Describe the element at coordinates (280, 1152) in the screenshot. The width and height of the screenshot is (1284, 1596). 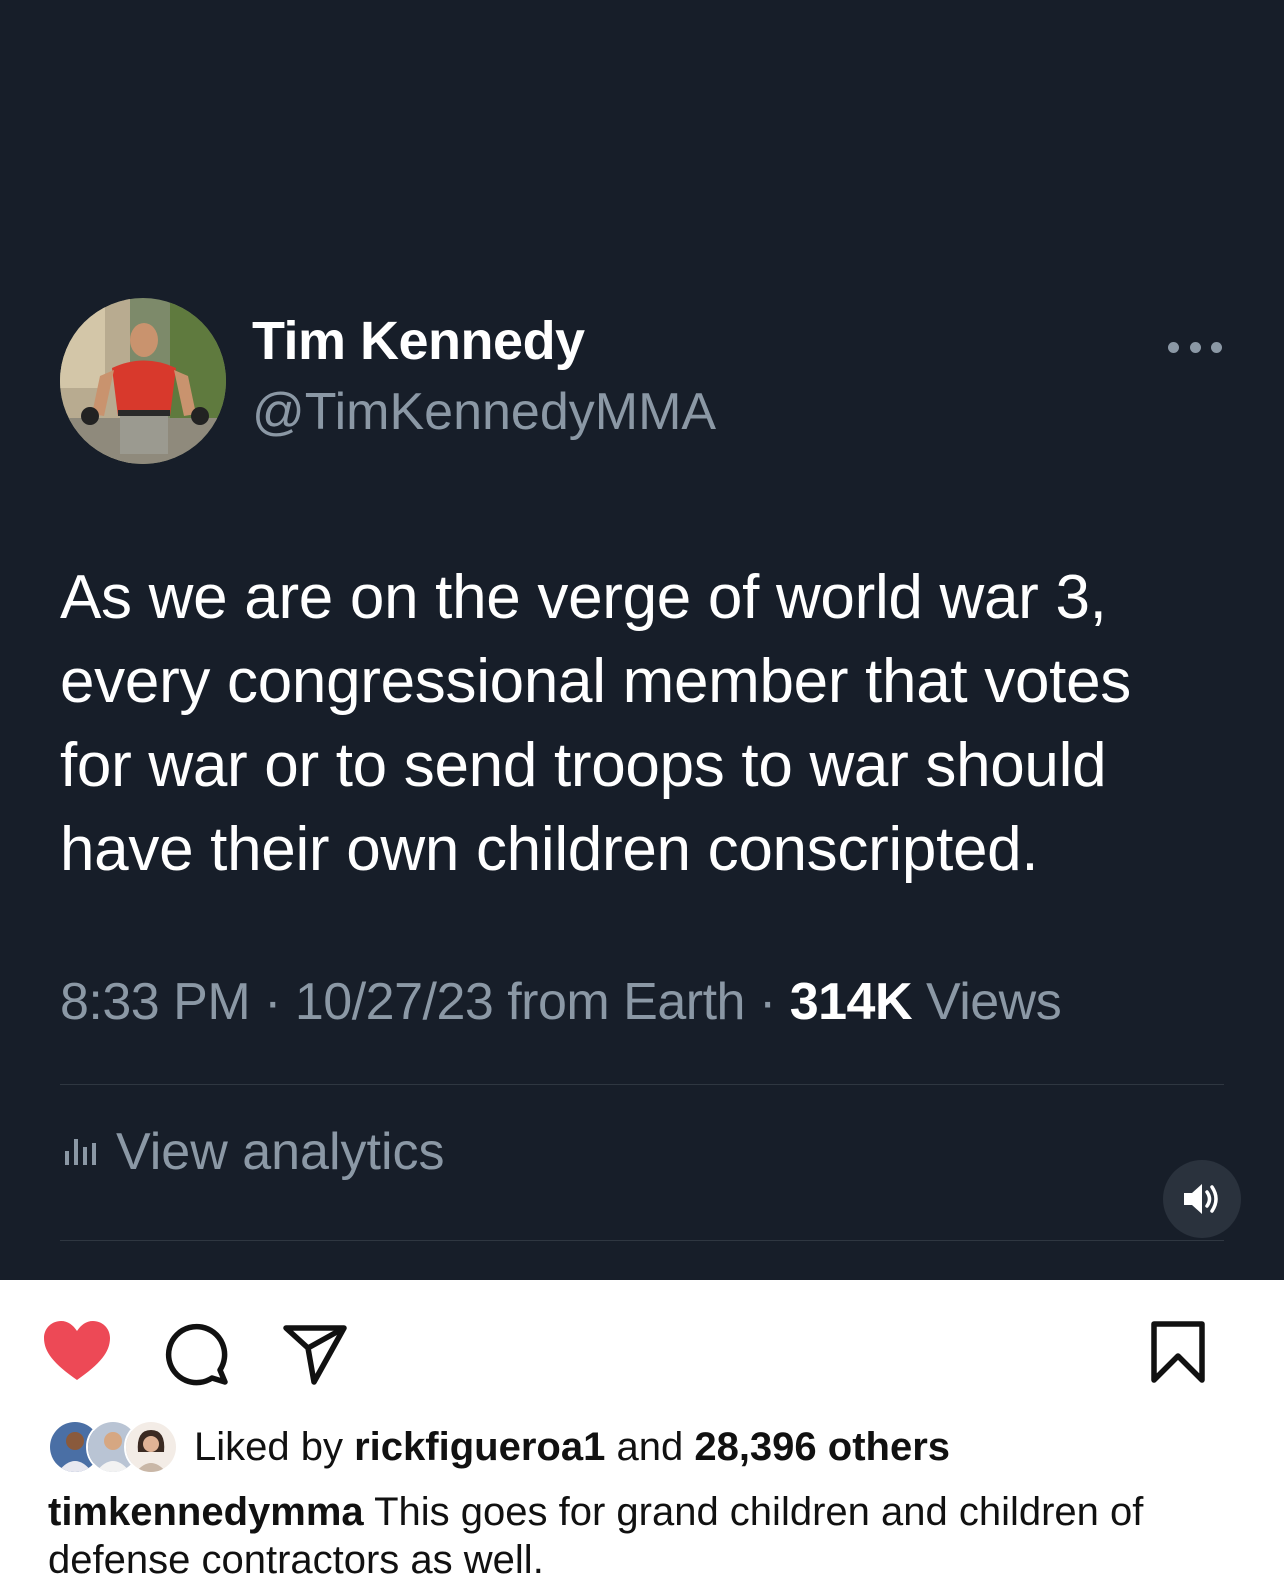
I see `analytics-label: View analytics` at that location.